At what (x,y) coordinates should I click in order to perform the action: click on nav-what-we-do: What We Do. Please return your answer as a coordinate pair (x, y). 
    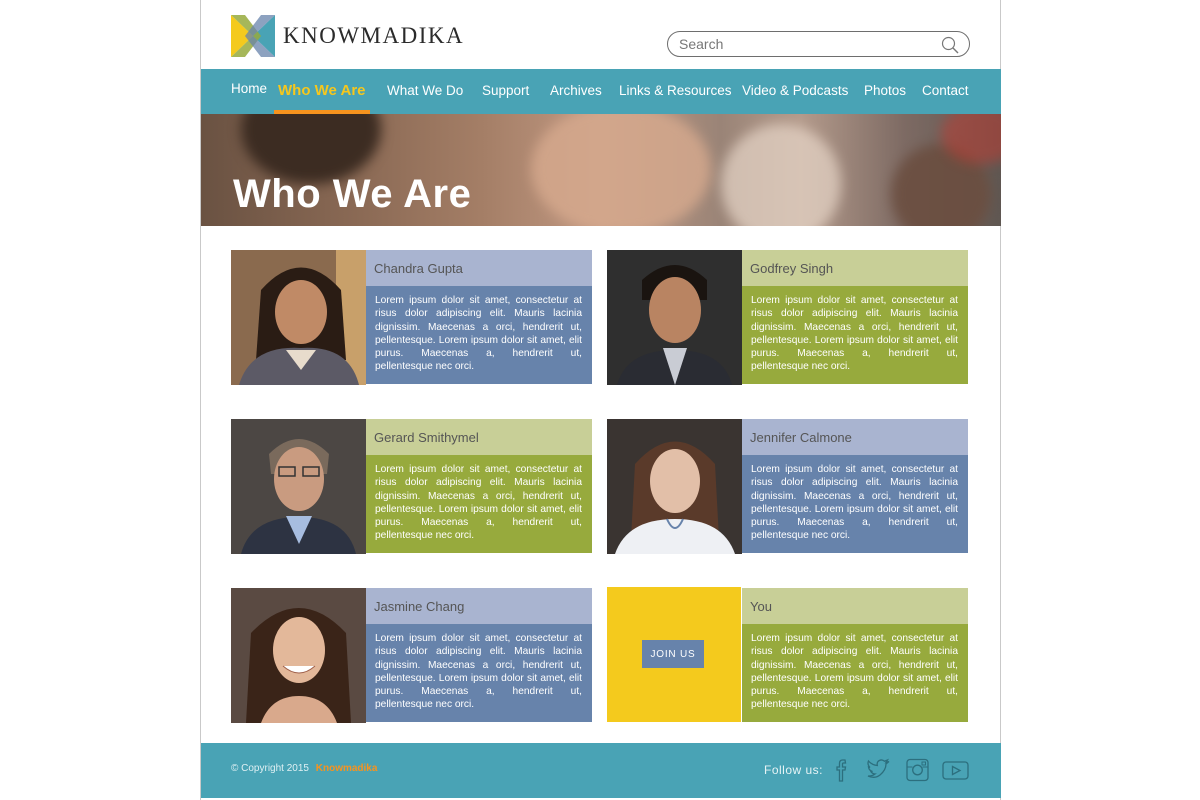
    Looking at the image, I should click on (425, 91).